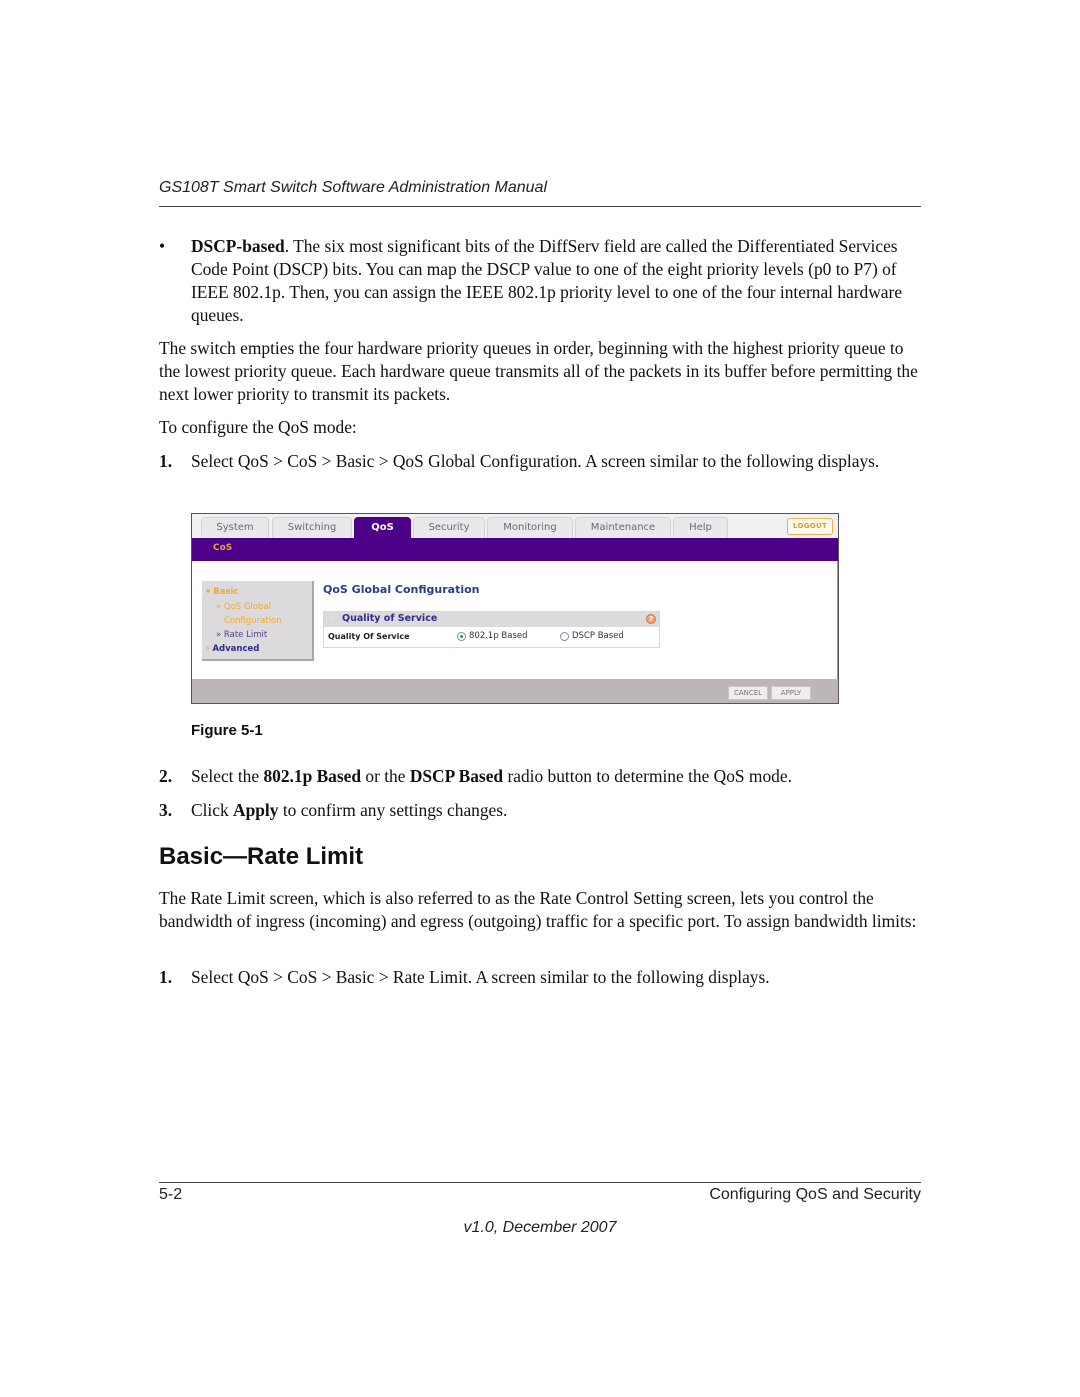  I want to click on quality-of-service-label: Quality Of Service, so click(369, 636).